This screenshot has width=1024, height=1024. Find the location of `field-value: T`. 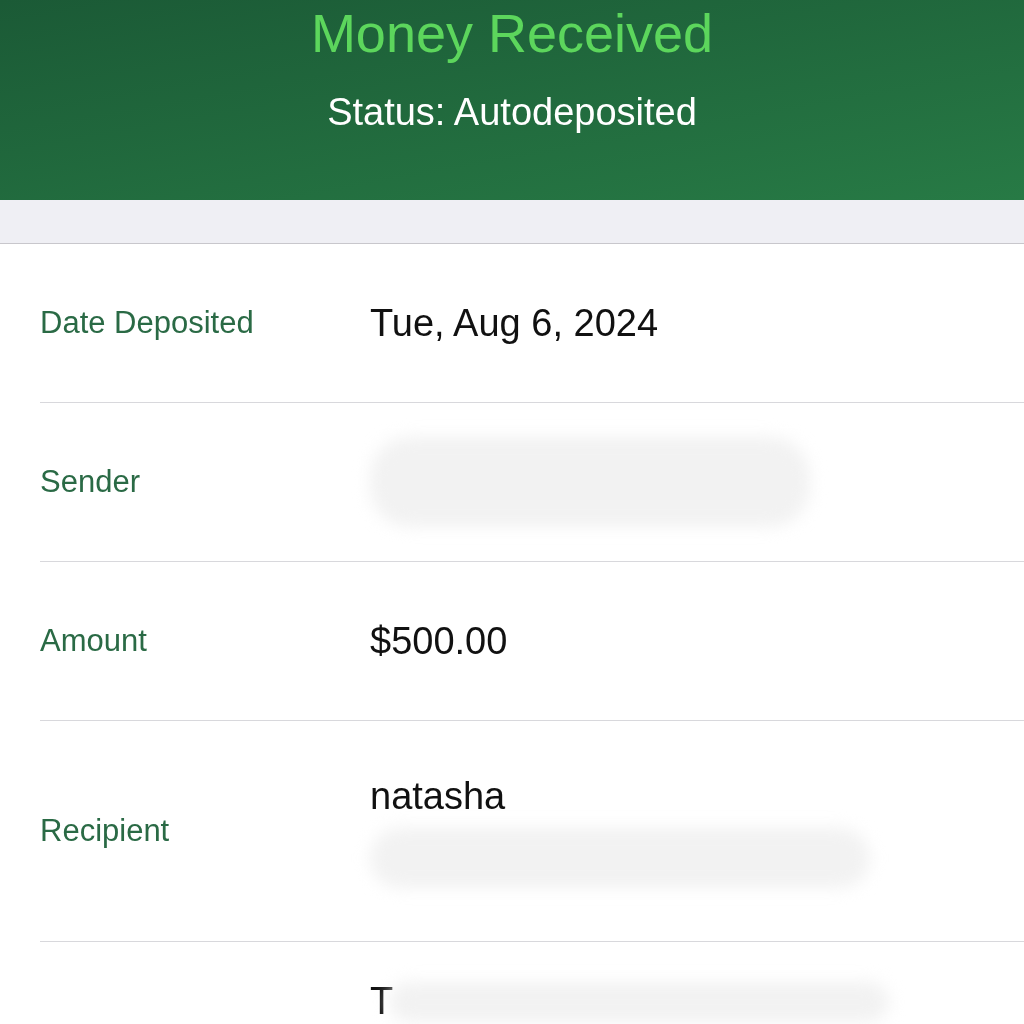

field-value: T is located at coordinates (382, 1001).